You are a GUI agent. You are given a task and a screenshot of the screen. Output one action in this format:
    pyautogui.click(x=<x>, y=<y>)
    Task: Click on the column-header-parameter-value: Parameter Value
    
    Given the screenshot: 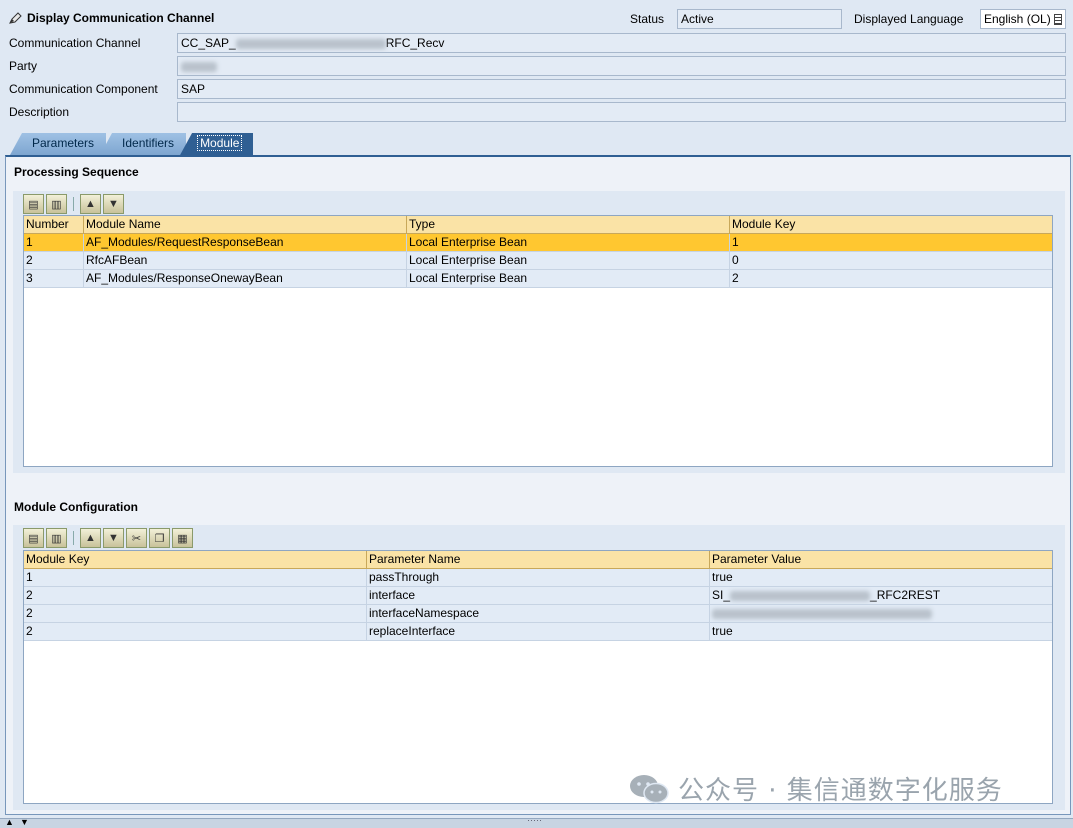 What is the action you would take?
    pyautogui.click(x=881, y=559)
    